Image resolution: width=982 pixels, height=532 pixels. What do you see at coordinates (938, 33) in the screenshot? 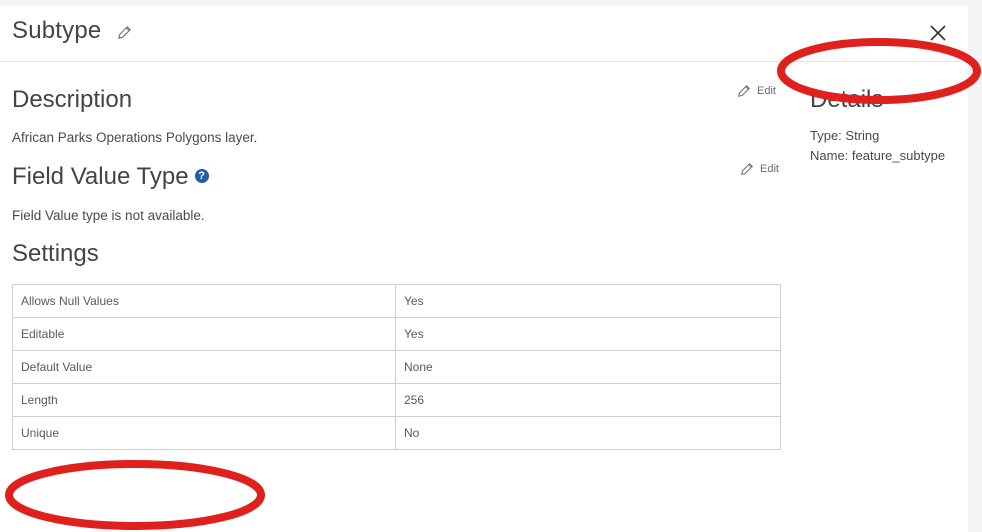
I see `close-icon` at bounding box center [938, 33].